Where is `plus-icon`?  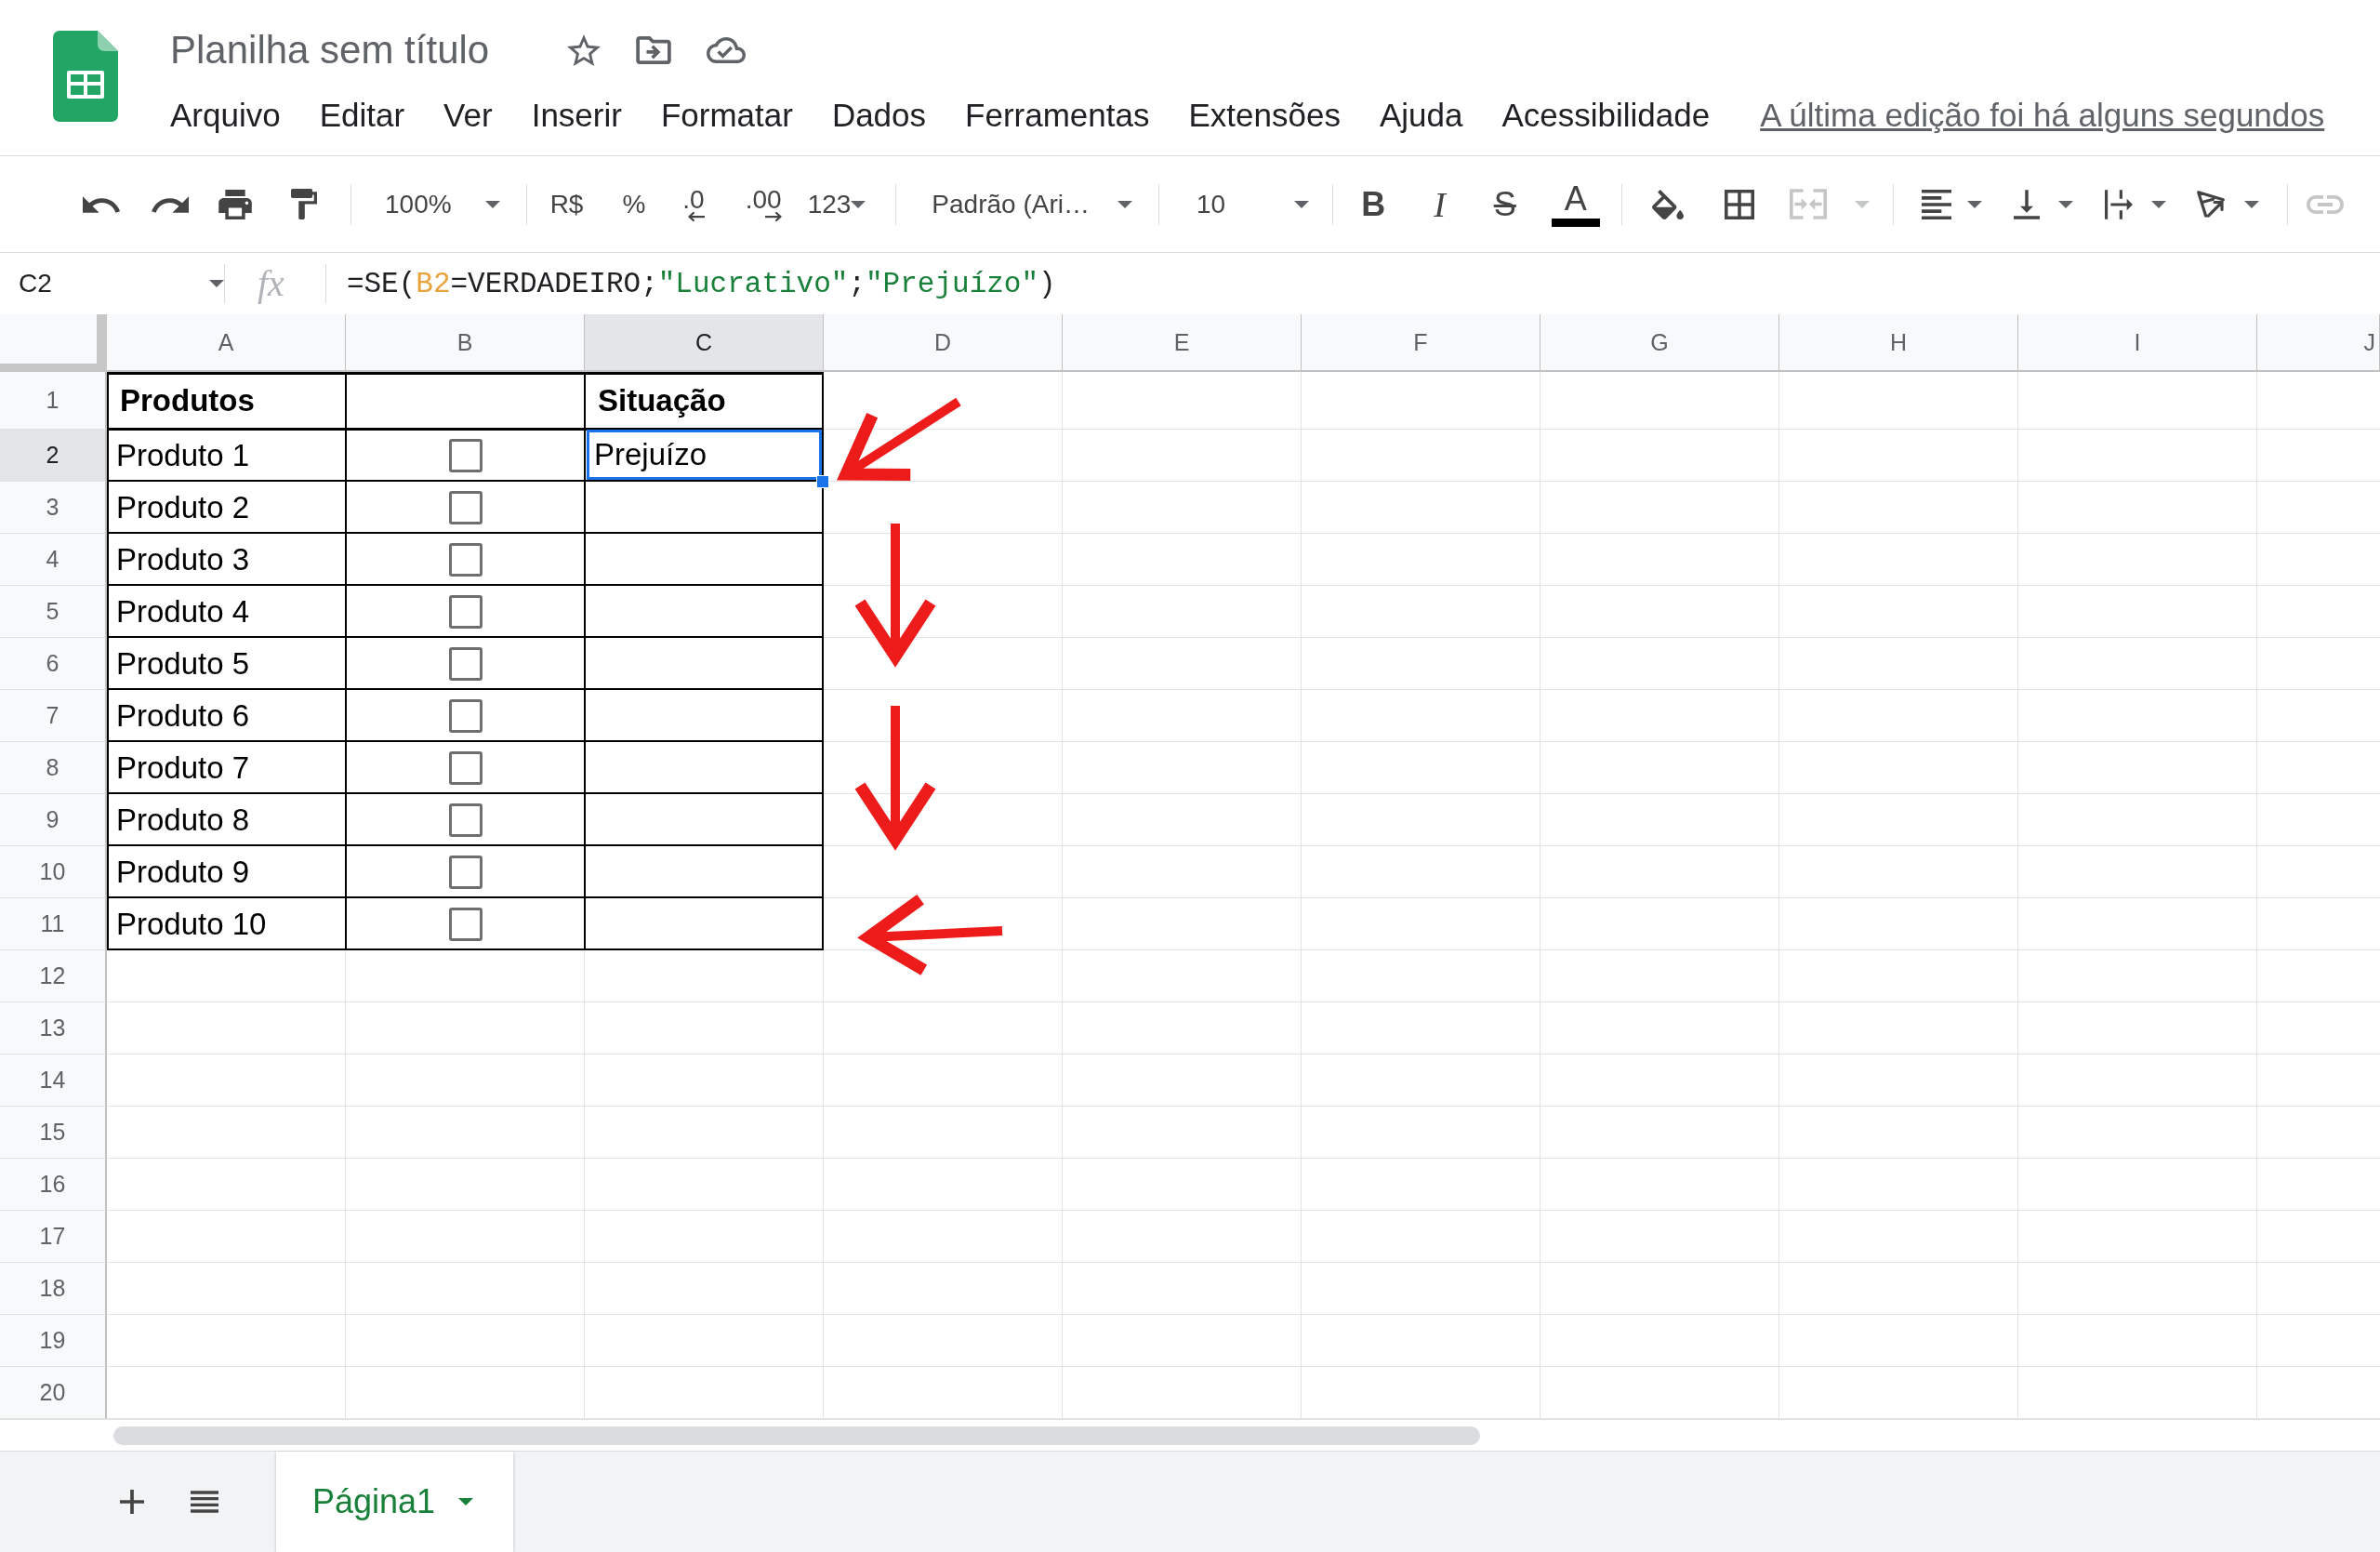 plus-icon is located at coordinates (132, 1502).